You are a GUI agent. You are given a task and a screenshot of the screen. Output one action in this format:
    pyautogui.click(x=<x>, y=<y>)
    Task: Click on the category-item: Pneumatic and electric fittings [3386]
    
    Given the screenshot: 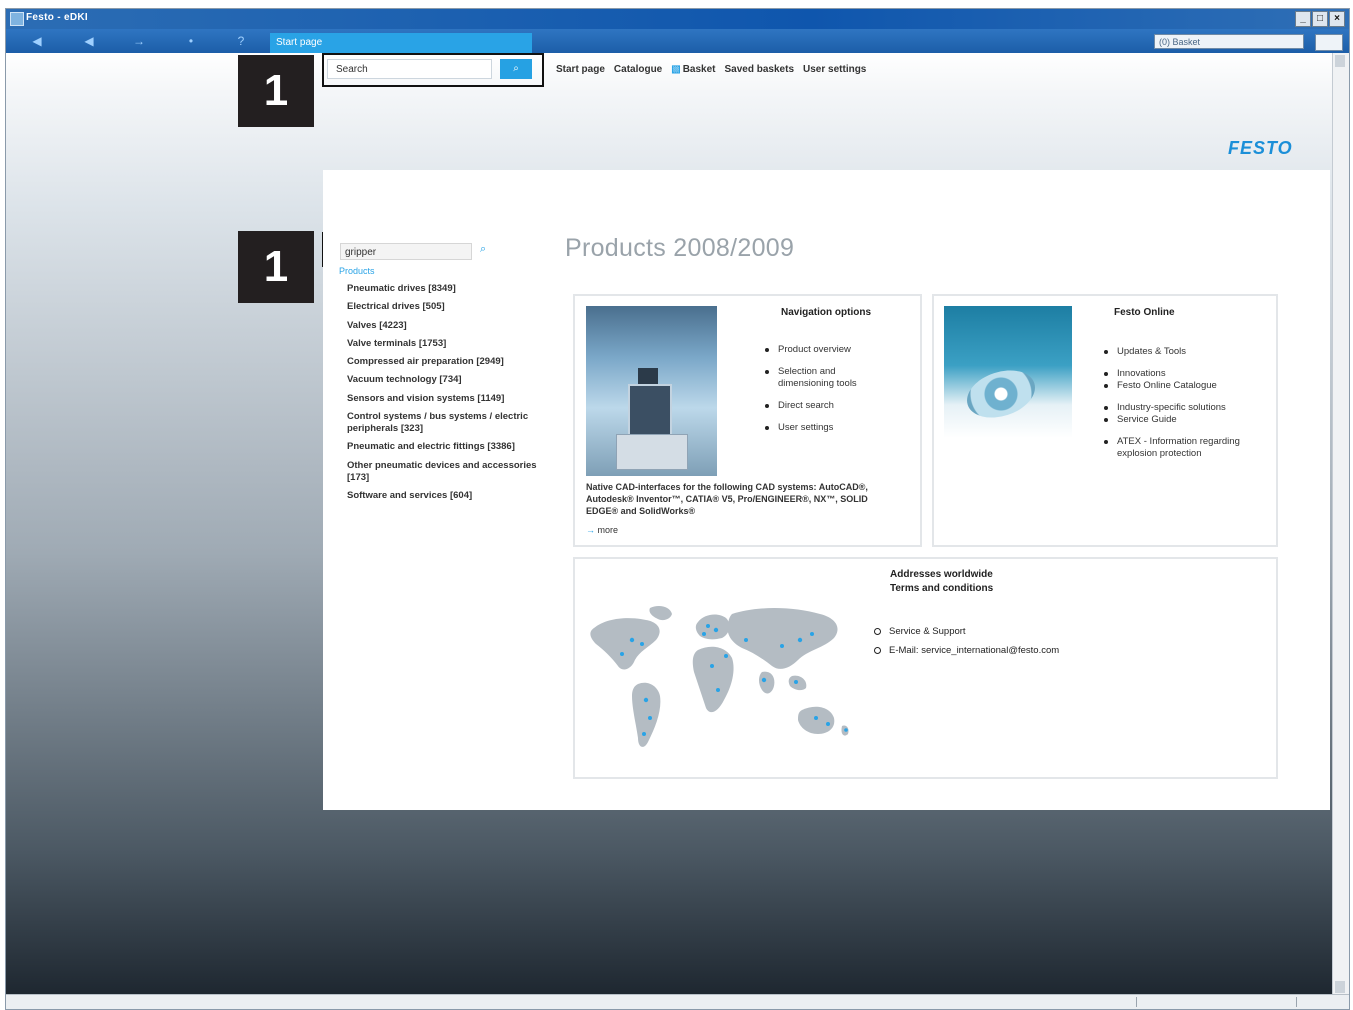 What is the action you would take?
    pyautogui.click(x=442, y=447)
    